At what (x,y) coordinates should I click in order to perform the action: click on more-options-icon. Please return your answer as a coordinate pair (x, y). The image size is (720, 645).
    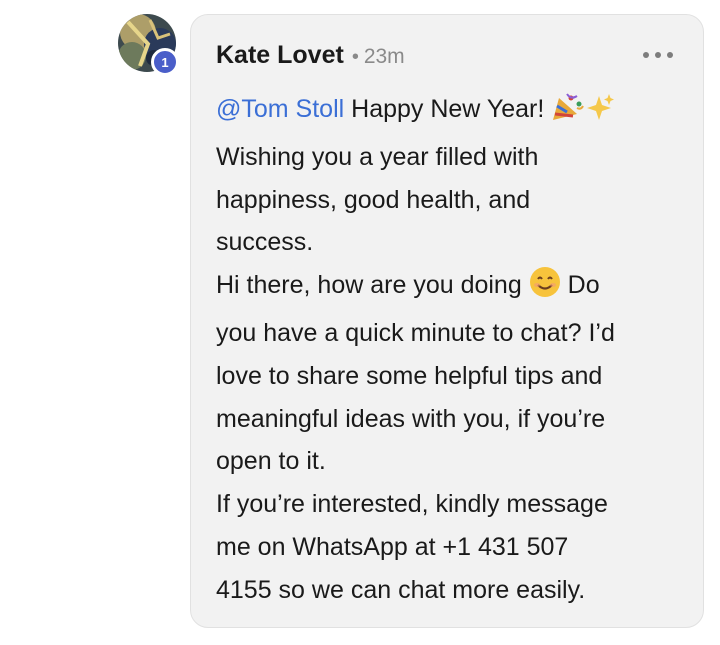
    Looking at the image, I should click on (658, 55).